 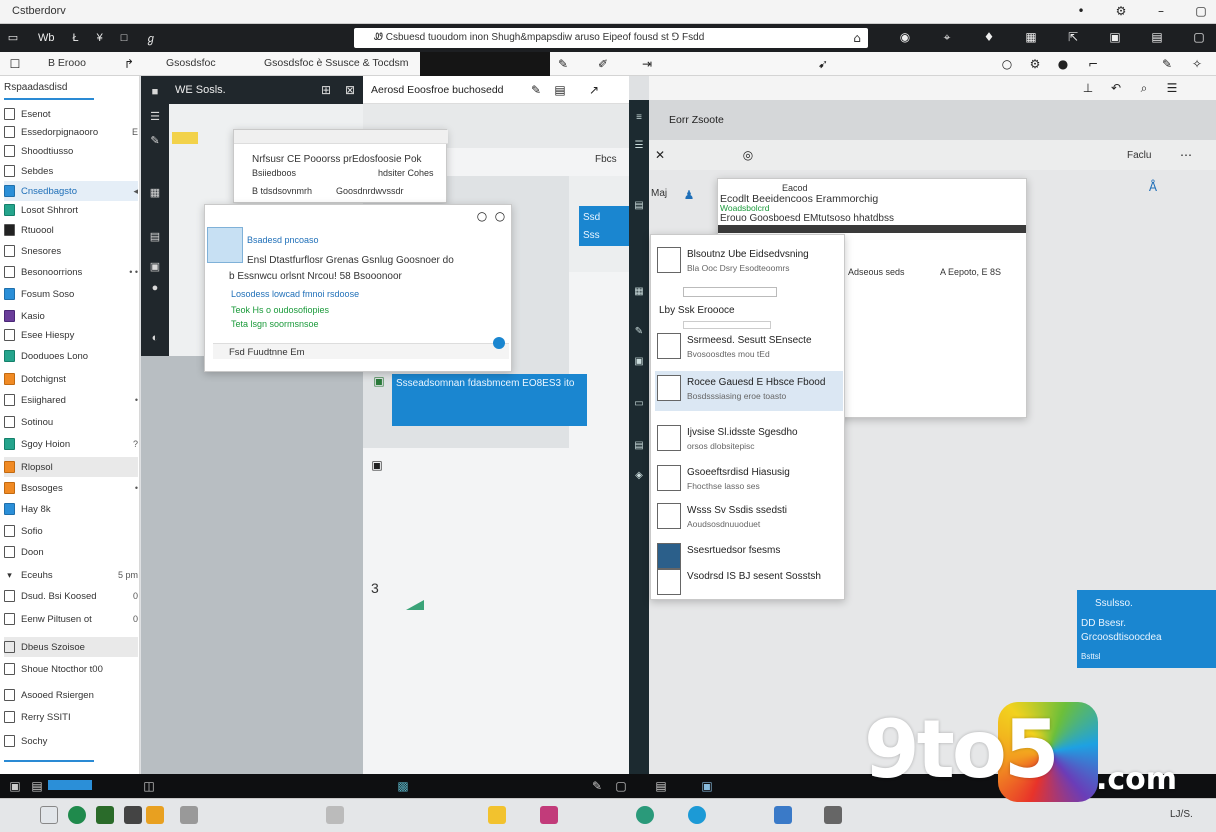 I want to click on sidebar-item-12: Dooduoes Lono, so click(x=71, y=356).